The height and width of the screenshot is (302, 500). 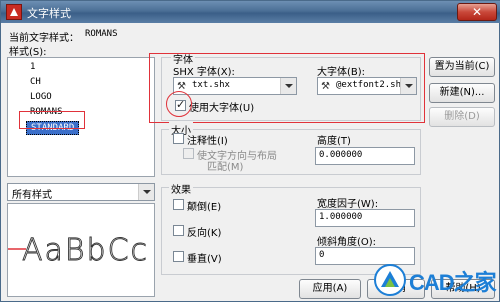 What do you see at coordinates (348, 204) in the screenshot?
I see `width-factor-label: 宽度因子(W):` at bounding box center [348, 204].